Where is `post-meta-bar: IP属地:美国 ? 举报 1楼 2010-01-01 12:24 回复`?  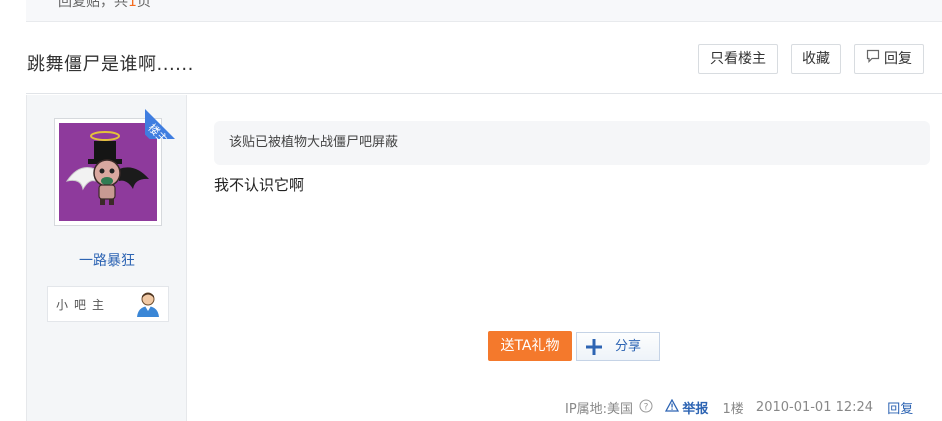
post-meta-bar: IP属地:美国 ? 举报 1楼 2010-01-01 12:24 回复 is located at coordinates (739, 407).